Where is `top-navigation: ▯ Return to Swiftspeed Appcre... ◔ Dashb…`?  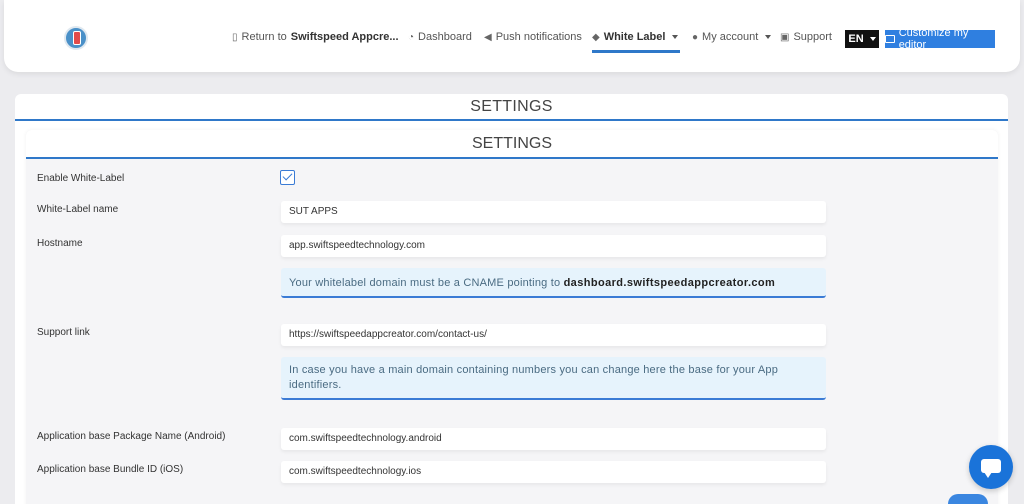
top-navigation: ▯ Return to Swiftspeed Appcre... ◔ Dashb… is located at coordinates (512, 36).